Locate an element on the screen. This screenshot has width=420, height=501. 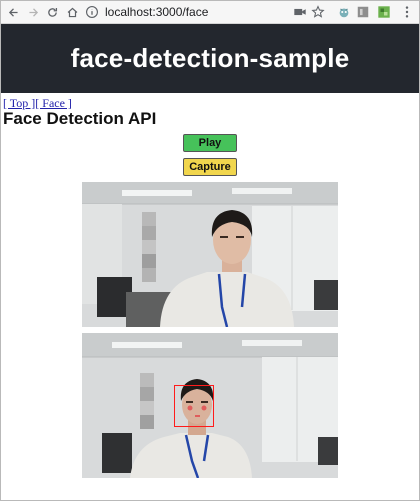
nav-links: [ Top ][ Face ] is located at coordinates (37, 103).